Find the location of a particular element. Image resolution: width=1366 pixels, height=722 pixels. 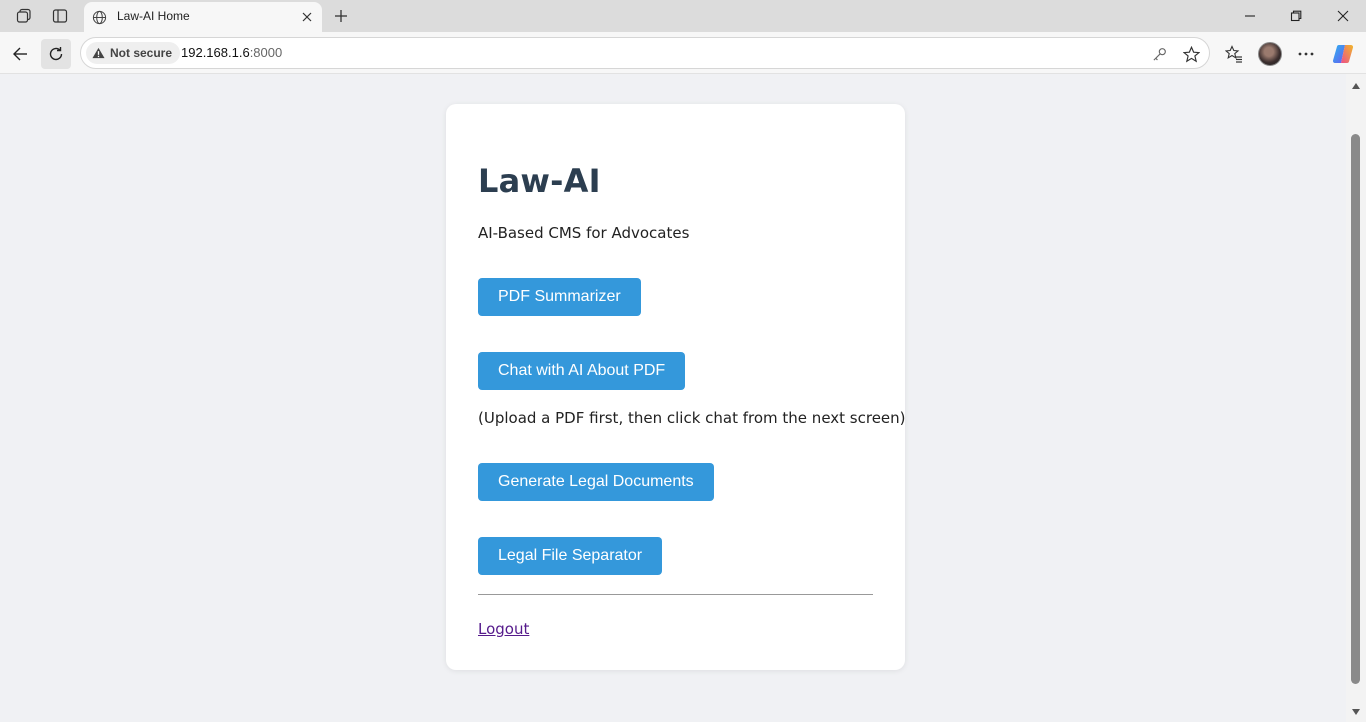

legal-file-separator-button: Legal File Separator is located at coordinates (570, 556).